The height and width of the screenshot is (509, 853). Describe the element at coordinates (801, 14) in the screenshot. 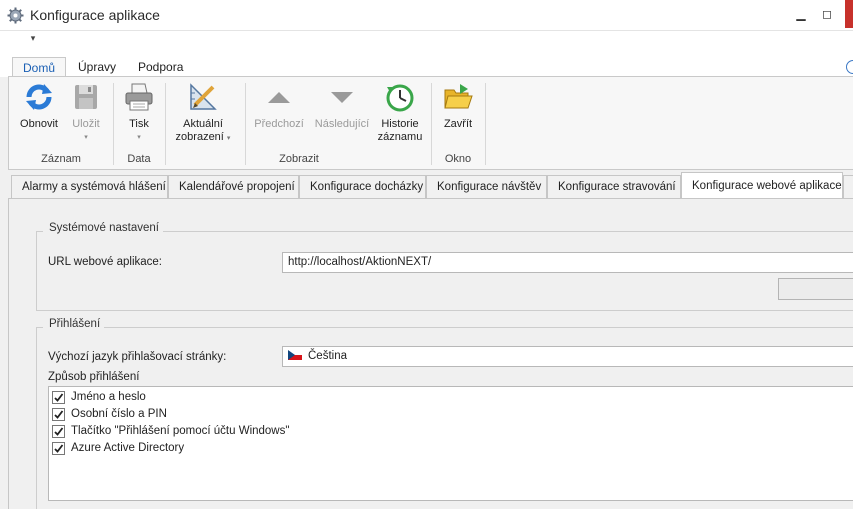

I see `minimize-button: ▁` at that location.